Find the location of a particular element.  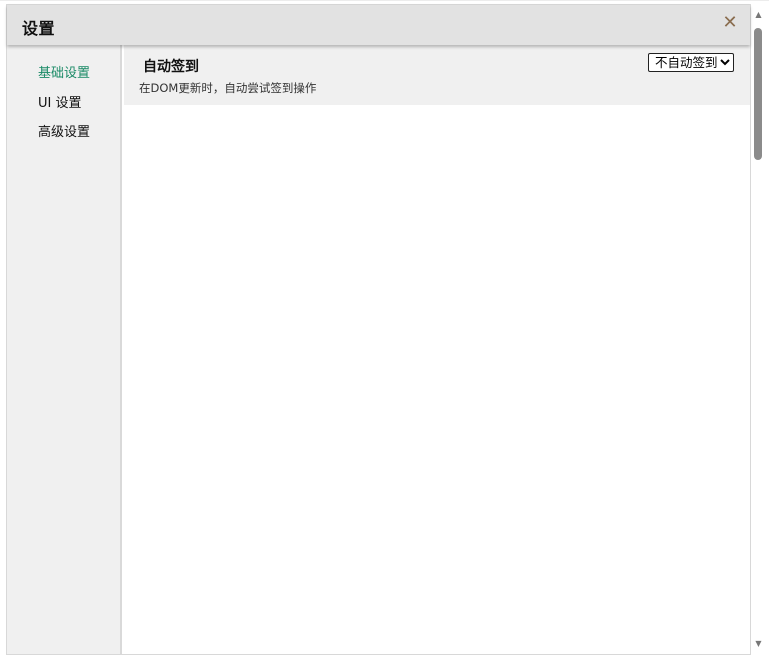

sidebar-item-ui: UI 设置 is located at coordinates (59, 101).